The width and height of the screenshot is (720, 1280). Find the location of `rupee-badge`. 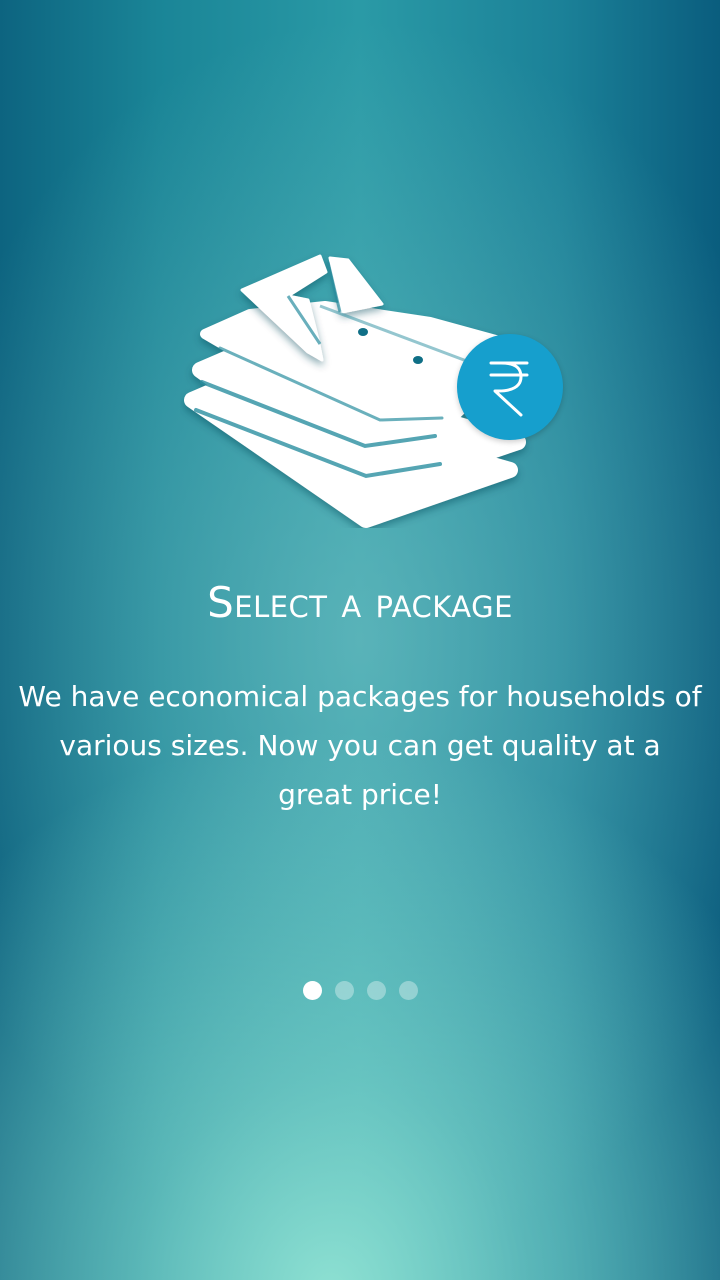

rupee-badge is located at coordinates (510, 387).